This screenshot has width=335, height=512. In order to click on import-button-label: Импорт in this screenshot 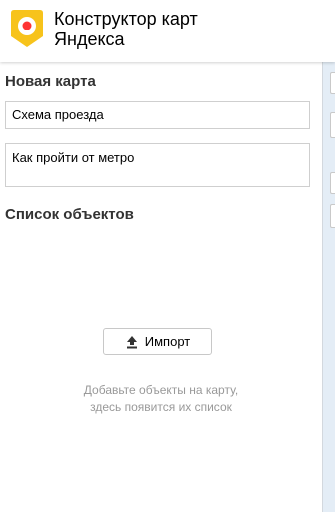, I will do `click(167, 341)`.